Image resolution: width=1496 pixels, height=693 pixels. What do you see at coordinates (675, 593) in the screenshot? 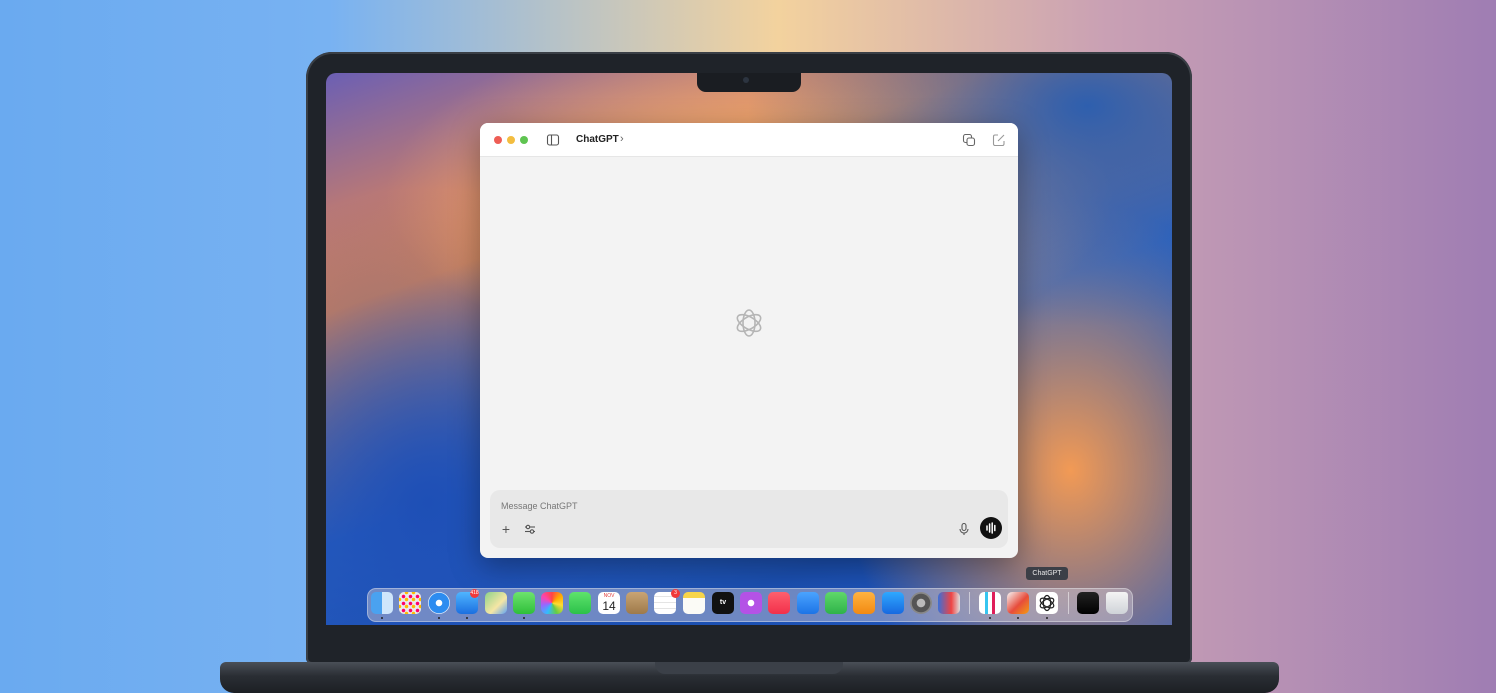
I see `reminders-badge: 3` at bounding box center [675, 593].